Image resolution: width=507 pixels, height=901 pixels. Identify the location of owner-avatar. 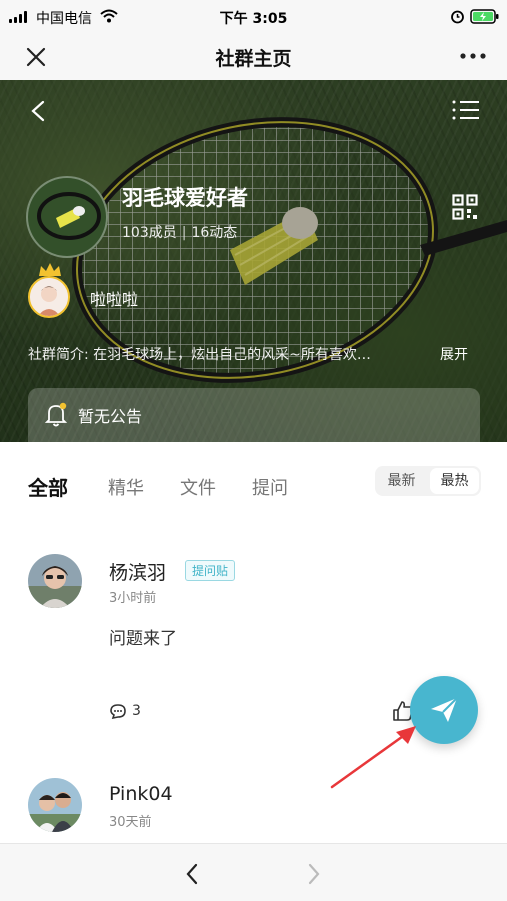
(49, 297).